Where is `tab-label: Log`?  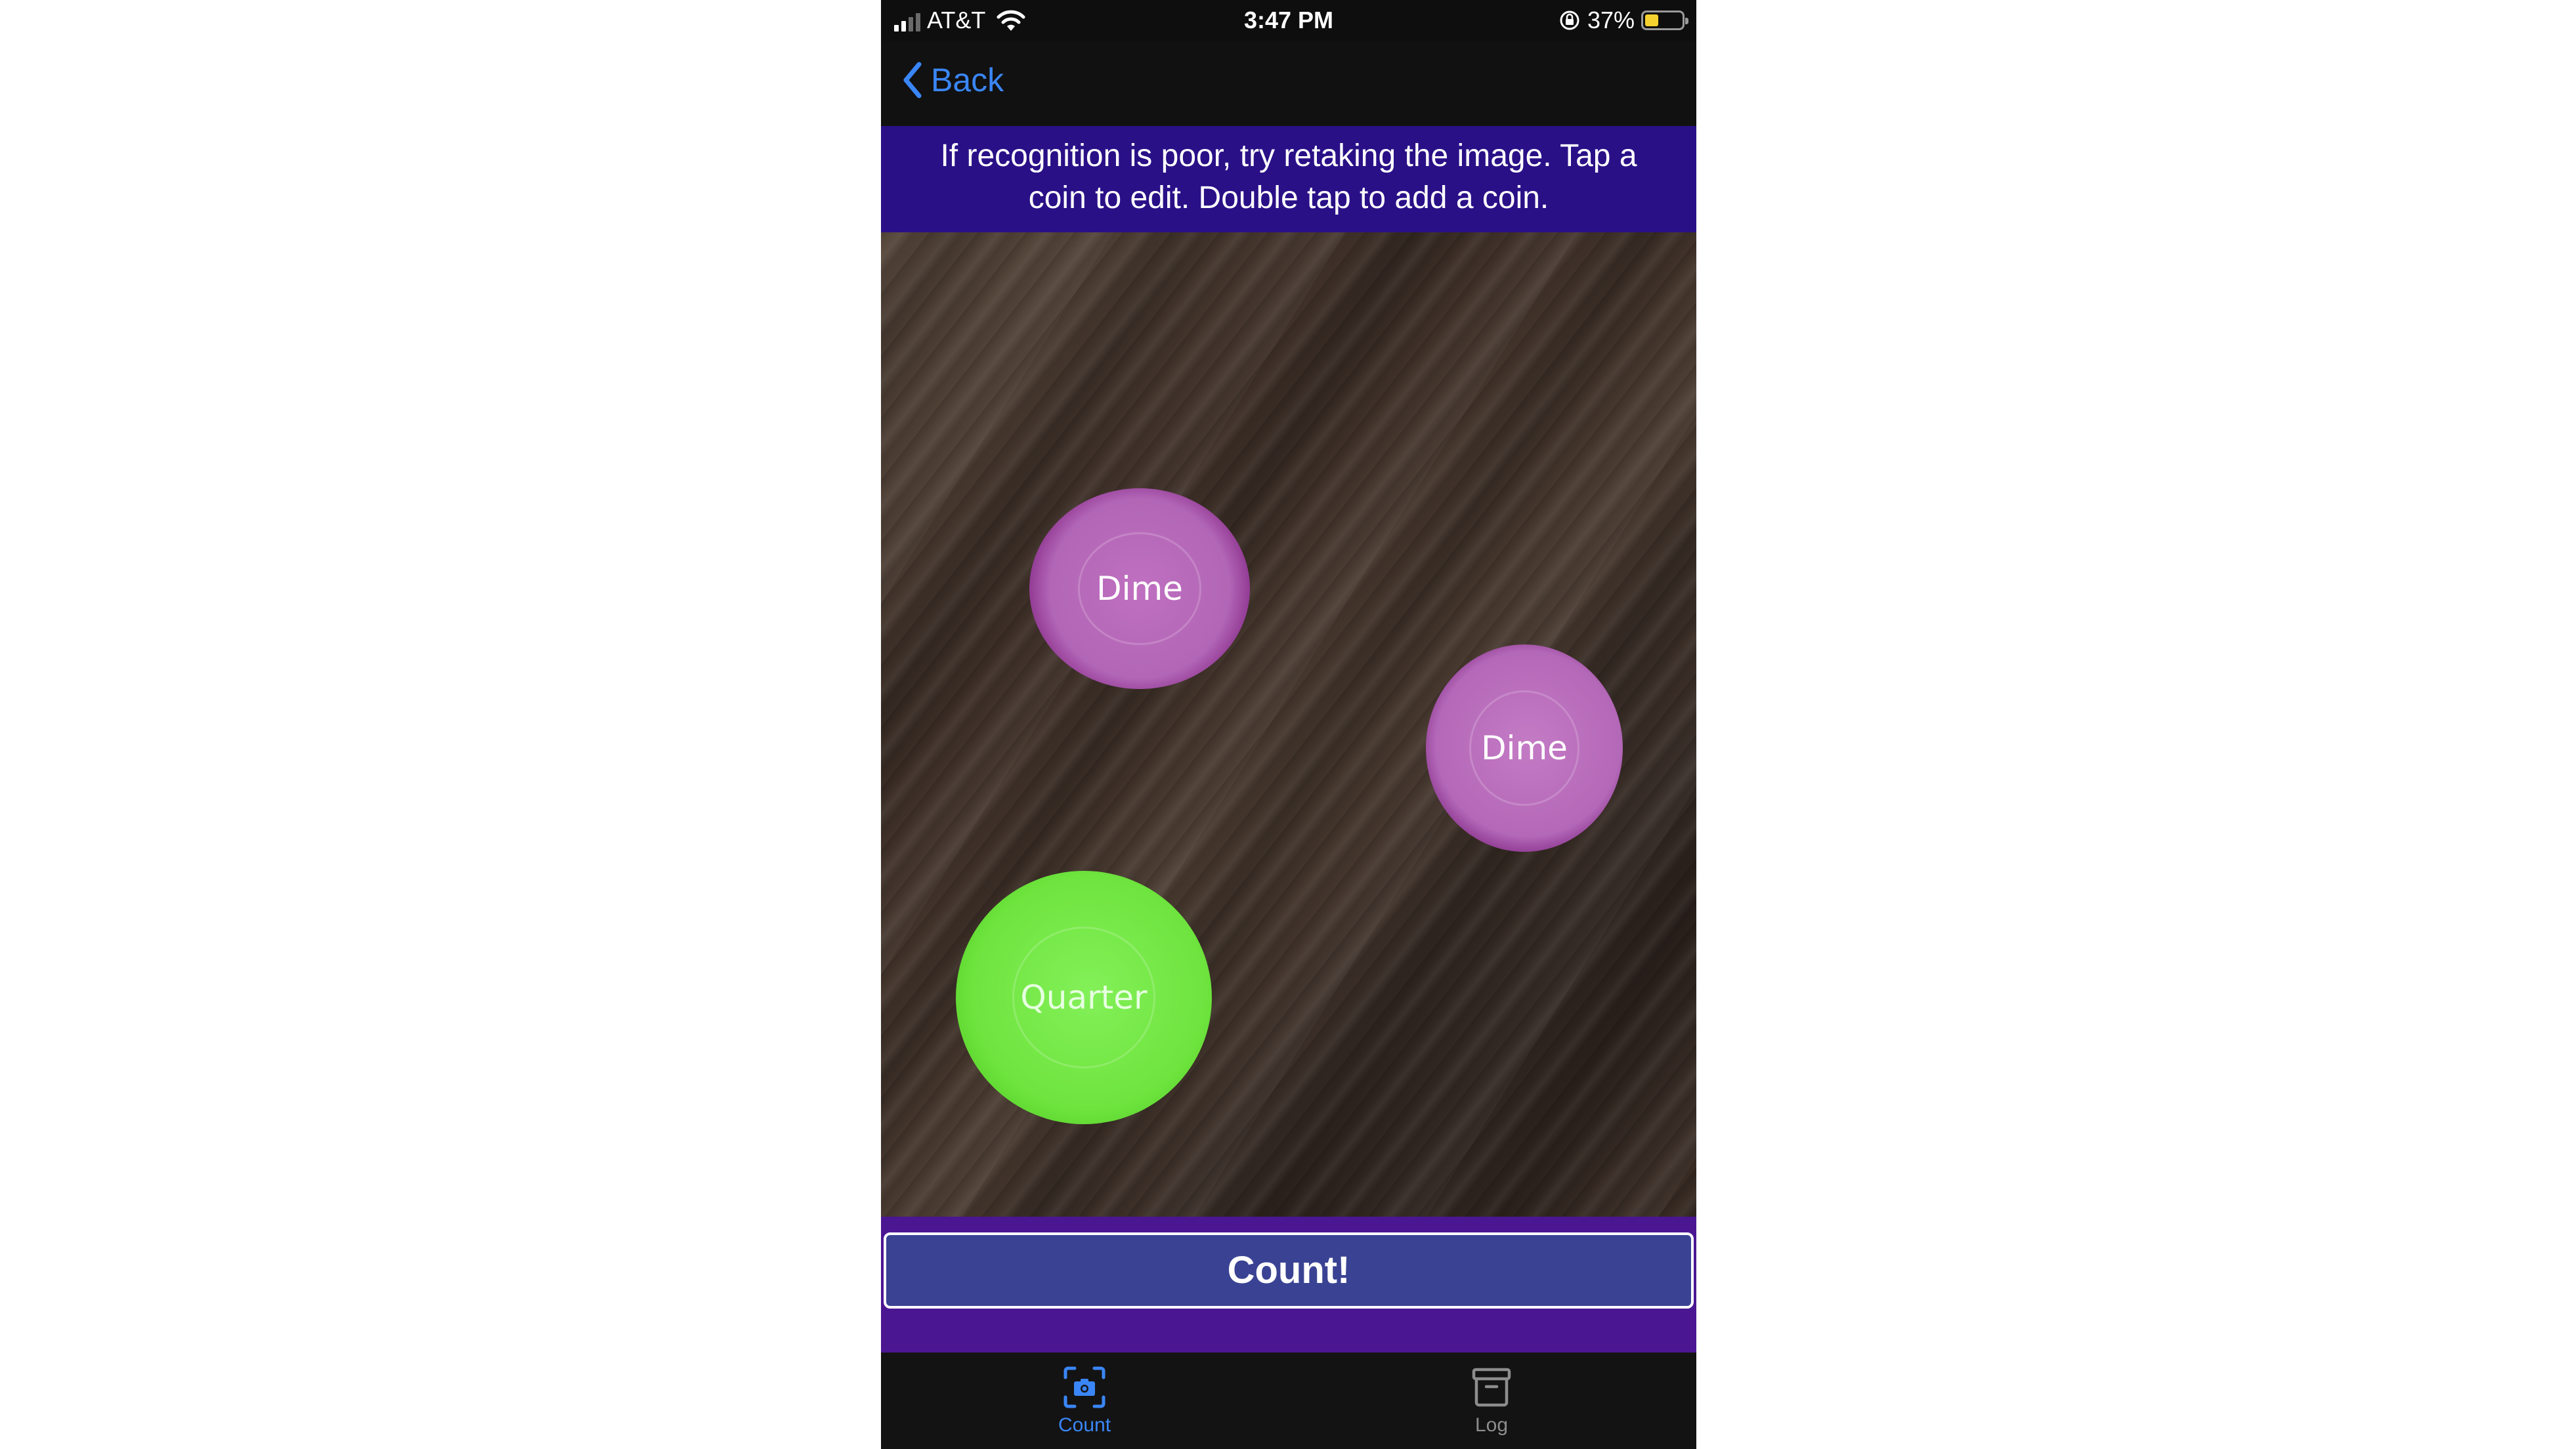
tab-label: Log is located at coordinates (1492, 1425).